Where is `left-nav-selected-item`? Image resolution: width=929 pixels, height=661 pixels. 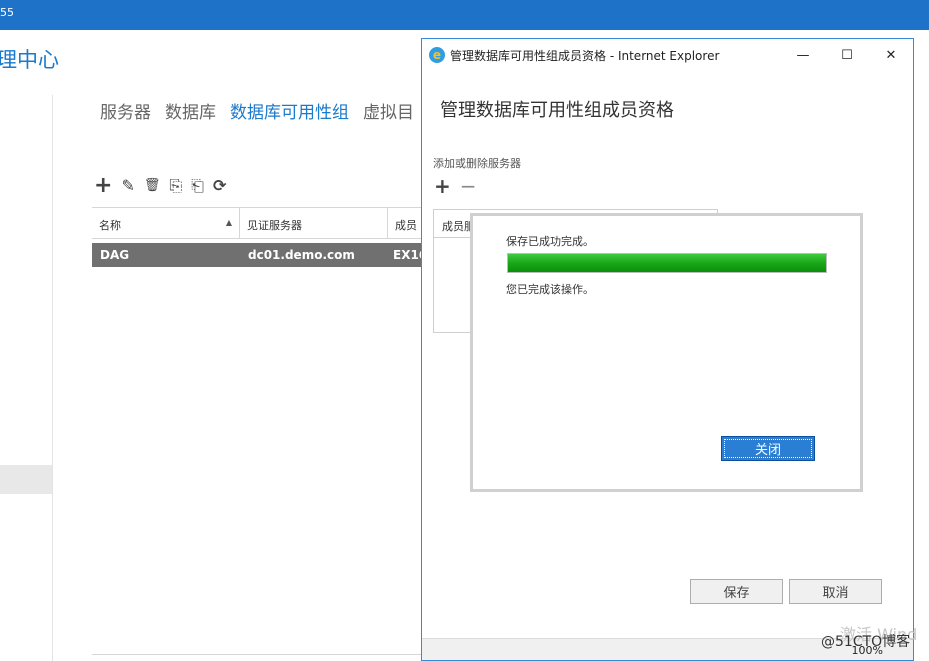
left-nav-selected-item is located at coordinates (26, 479).